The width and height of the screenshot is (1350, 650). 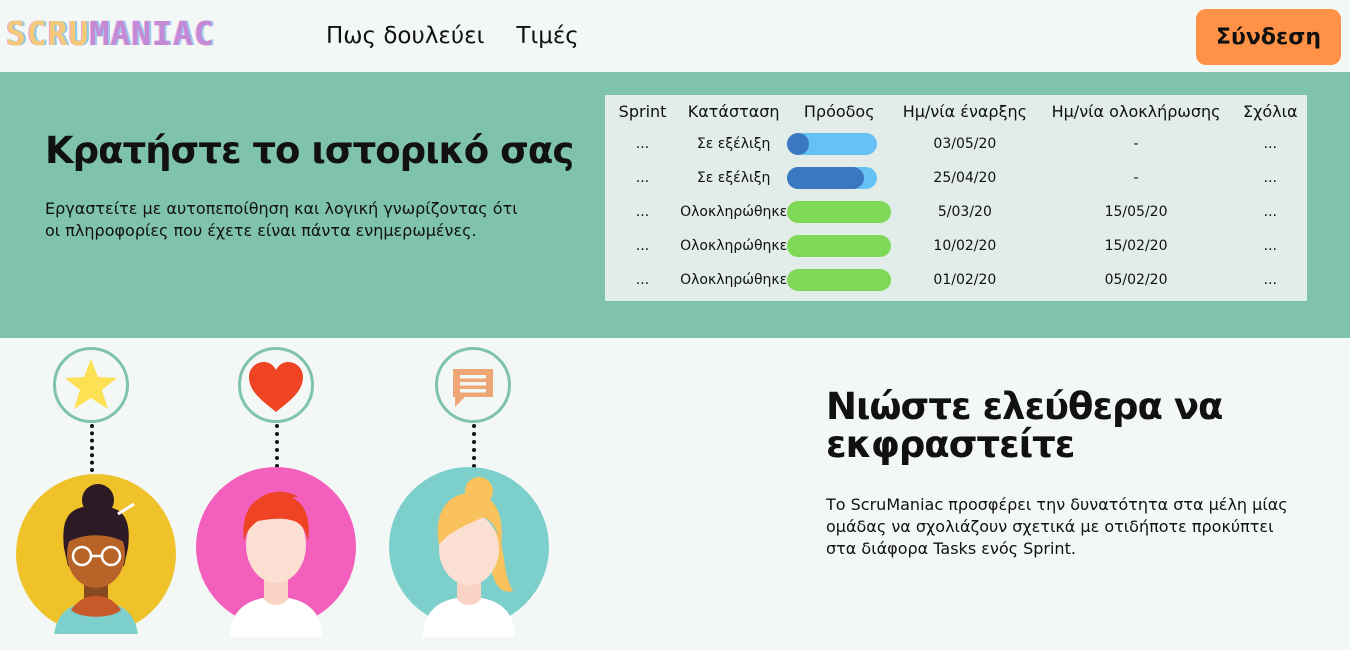 I want to click on login-button: Σύνδεση, so click(x=1268, y=37).